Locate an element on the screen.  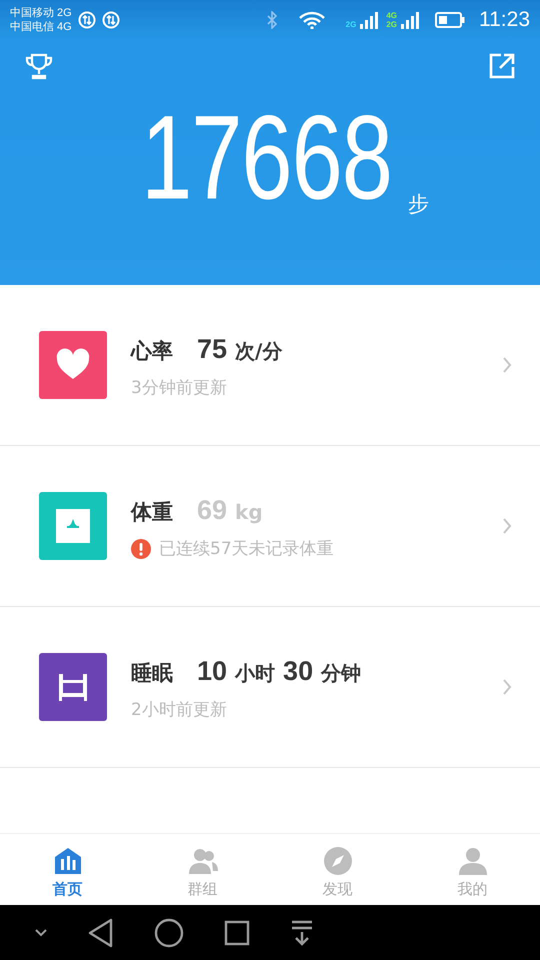
person-icon is located at coordinates (473, 861).